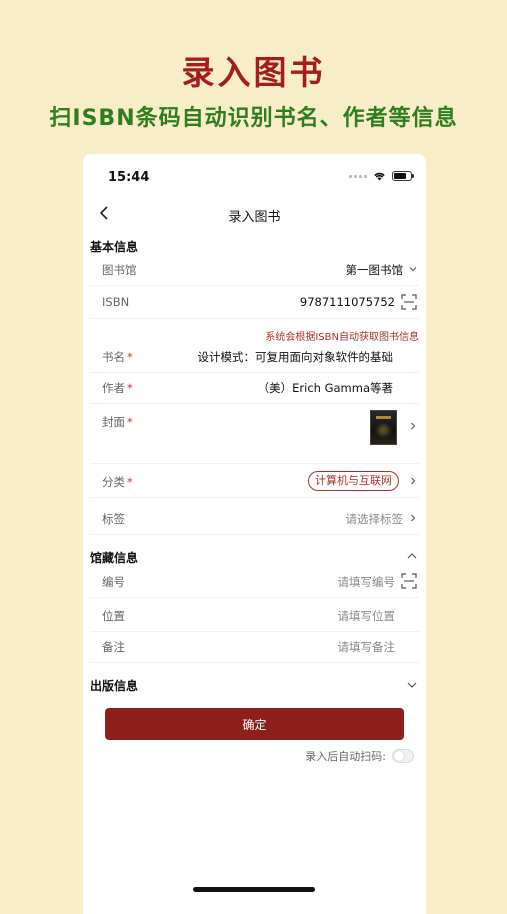 The image size is (507, 914). I want to click on category-label: 分类 *, so click(117, 482).